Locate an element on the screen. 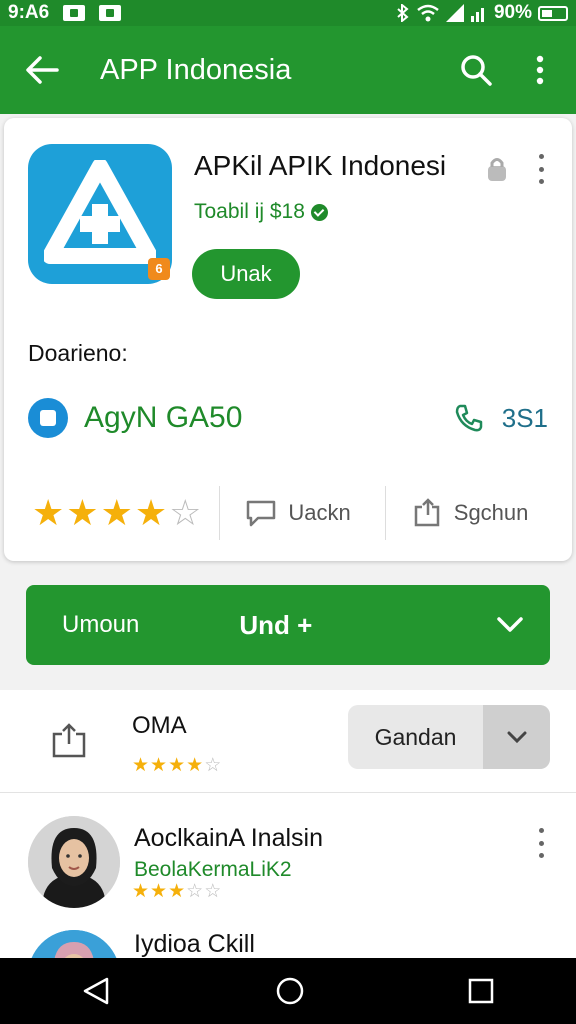  list-item-menu-button is located at coordinates (541, 843).